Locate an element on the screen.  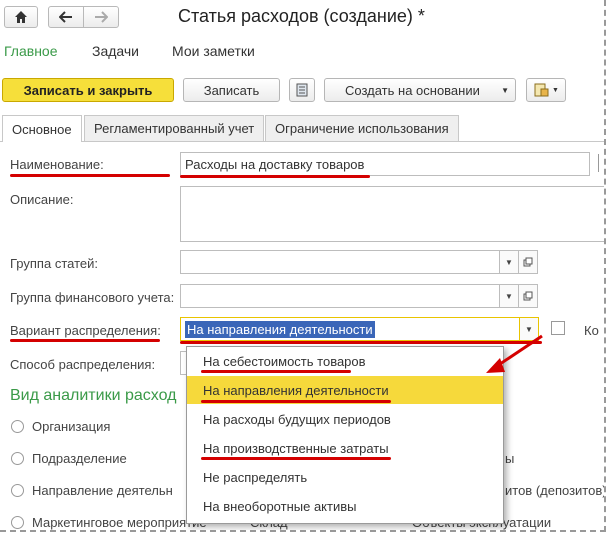
fin-group-field is located at coordinates (340, 296).